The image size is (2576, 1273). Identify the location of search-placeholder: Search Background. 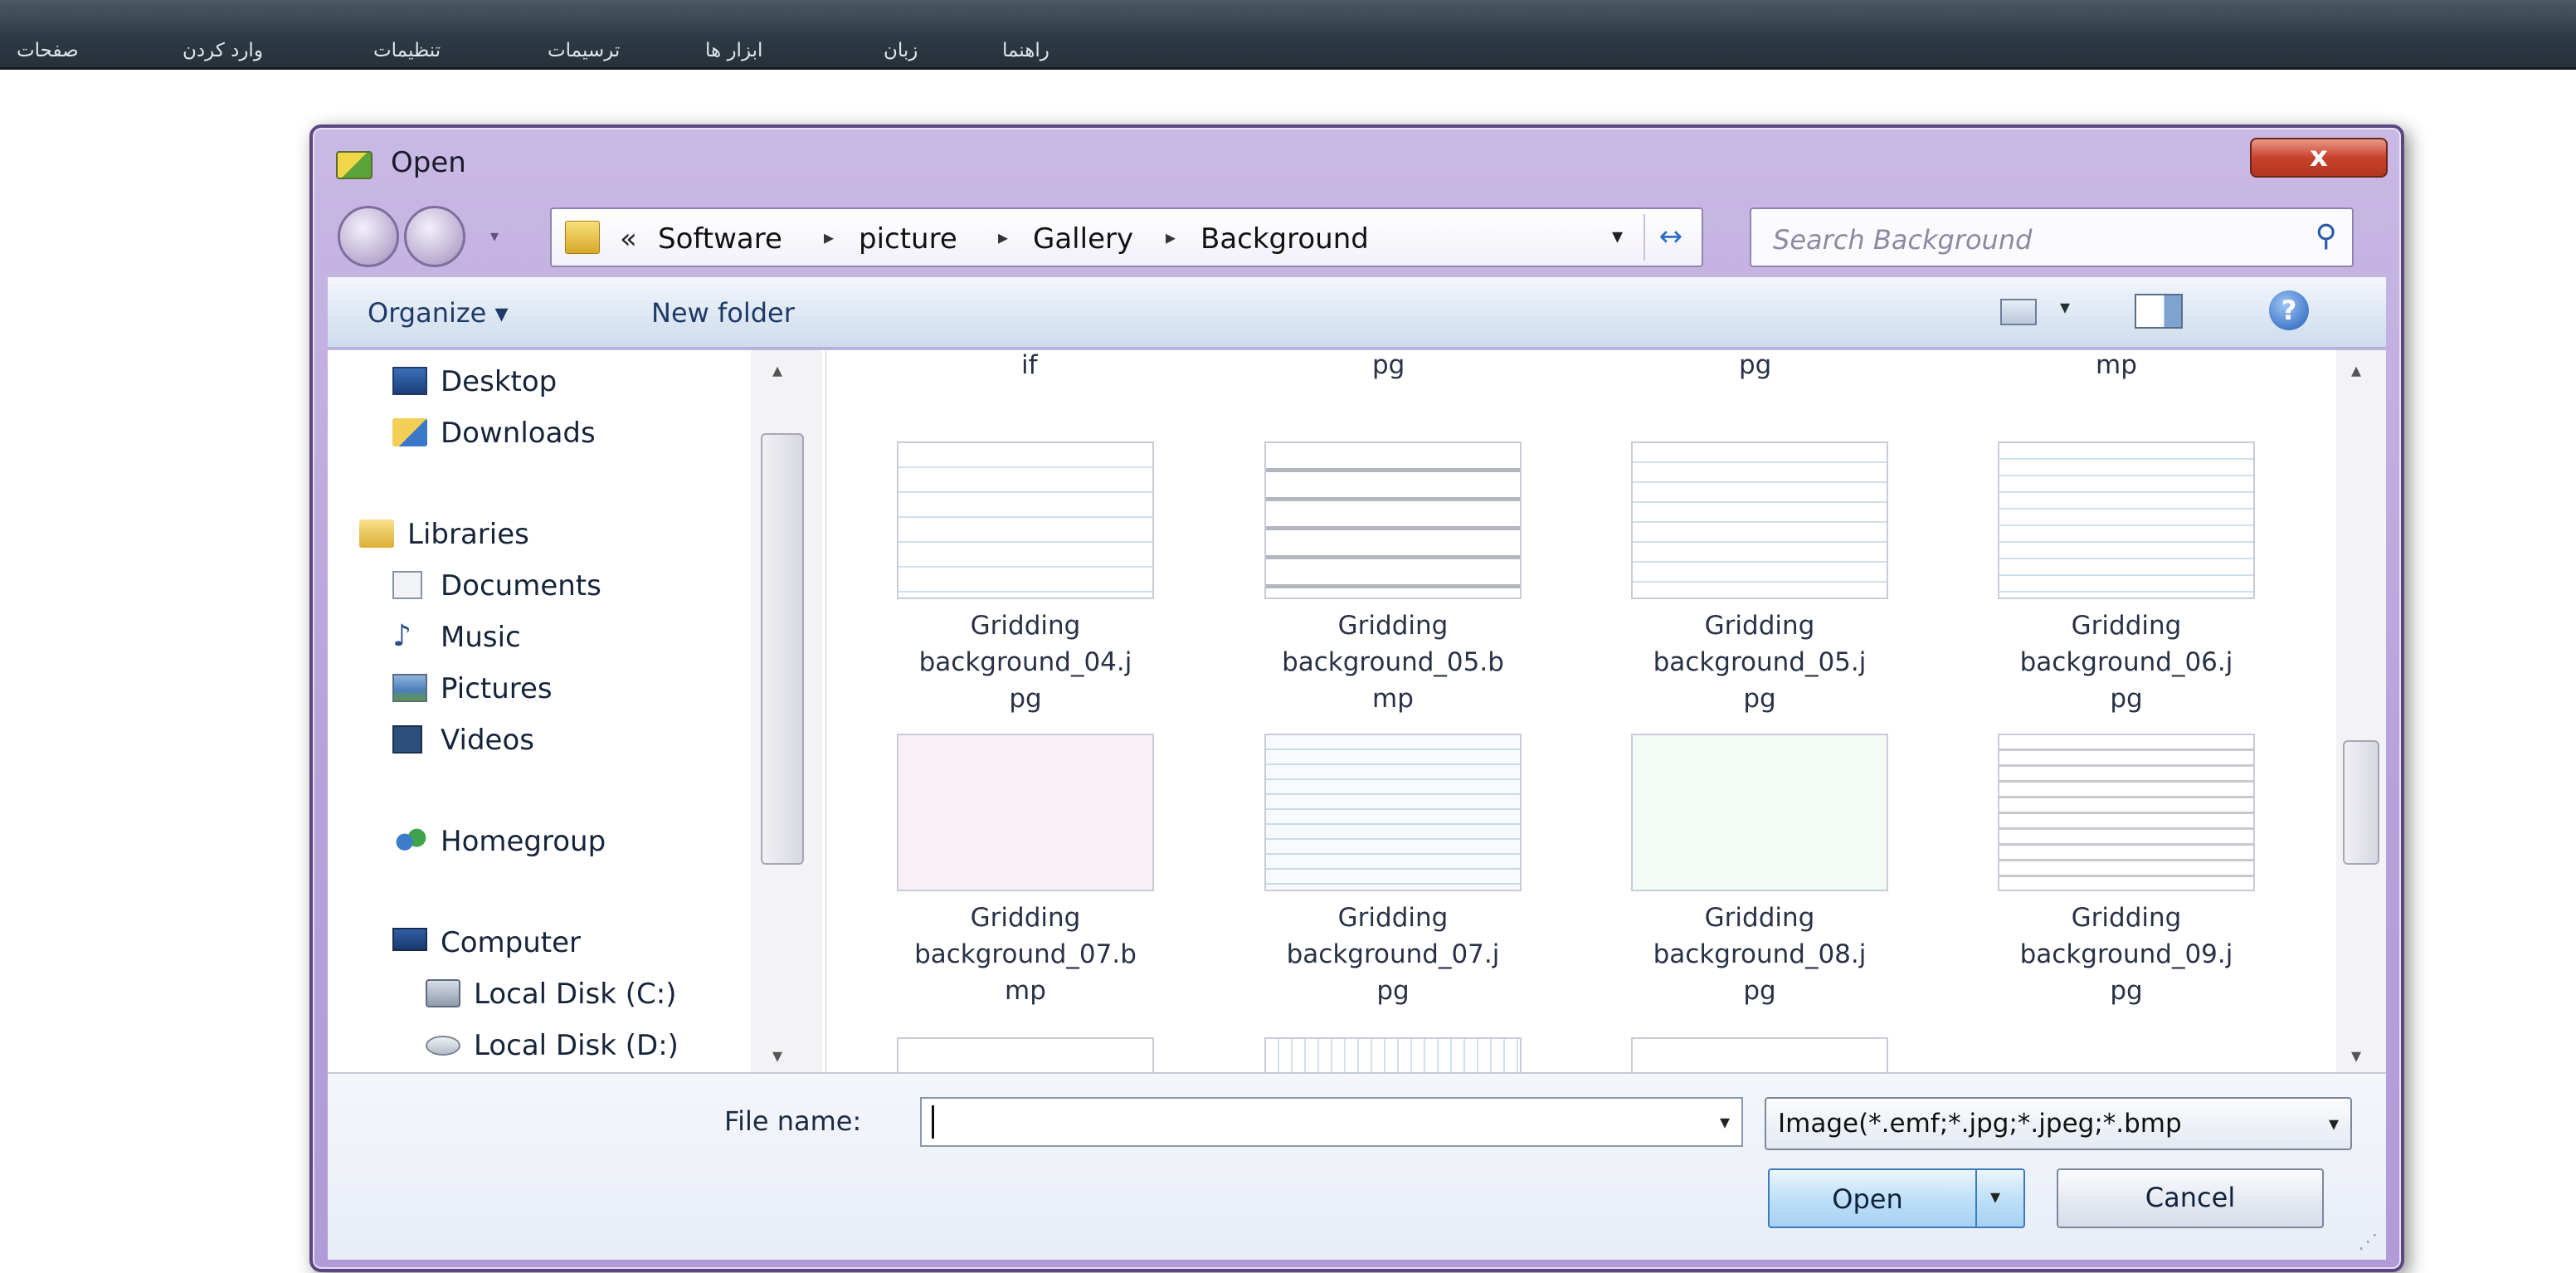
(1903, 240).